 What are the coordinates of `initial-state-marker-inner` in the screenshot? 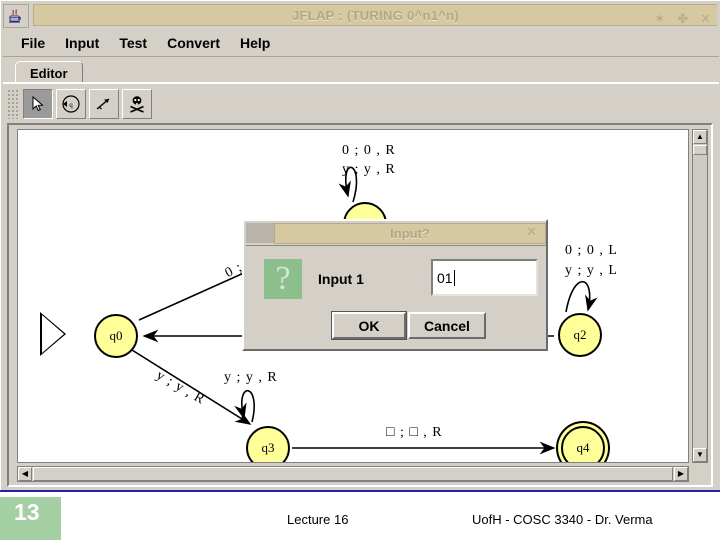 It's located at (53, 334).